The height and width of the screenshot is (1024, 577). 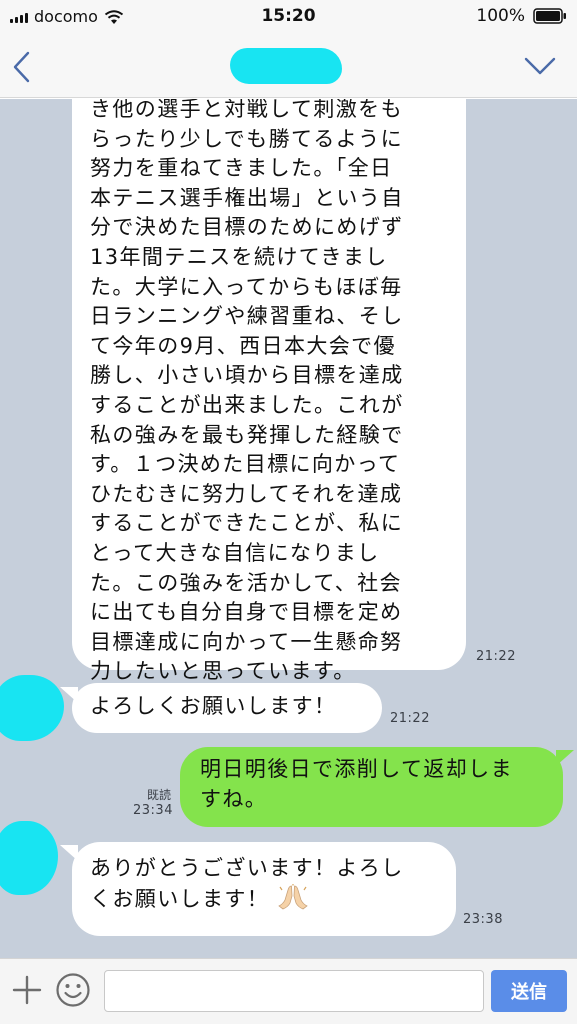 I want to click on message-text-line: することが出来ました。これが, so click(x=247, y=404).